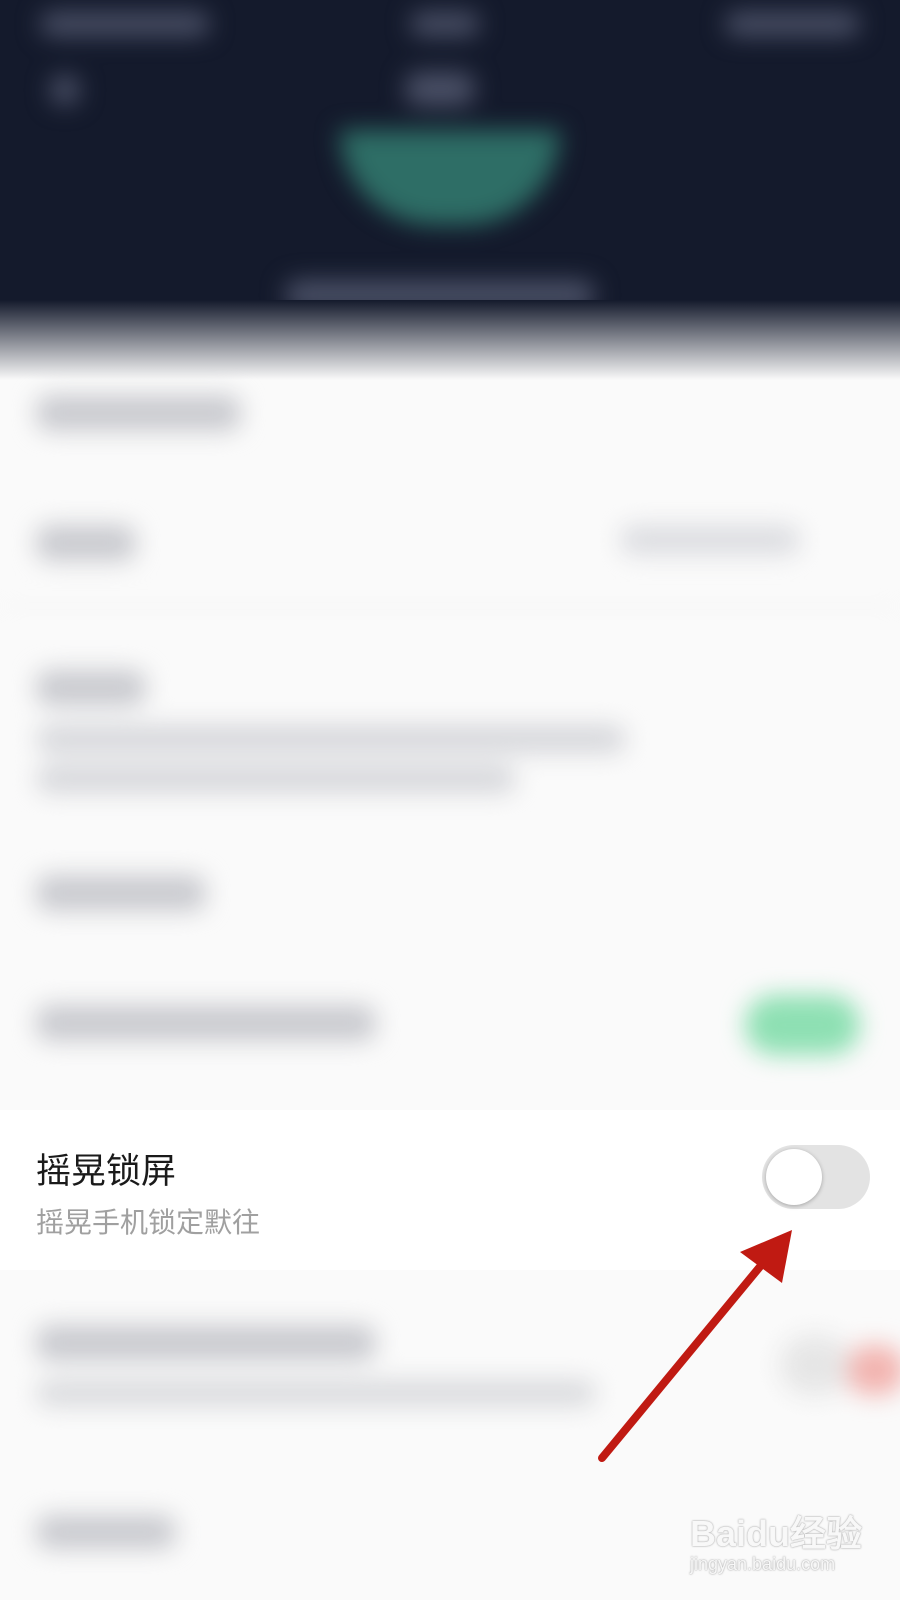 Image resolution: width=900 pixels, height=1600 pixels. I want to click on toggle-knob, so click(794, 1177).